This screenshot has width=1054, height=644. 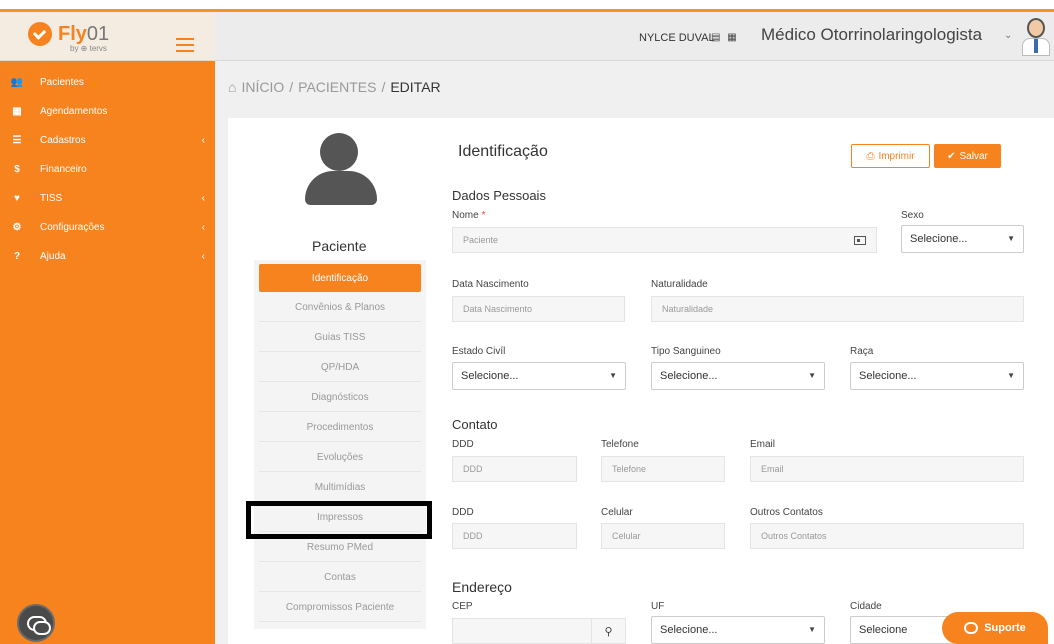 What do you see at coordinates (340, 488) in the screenshot?
I see `tab-multimidias: Multimídias` at bounding box center [340, 488].